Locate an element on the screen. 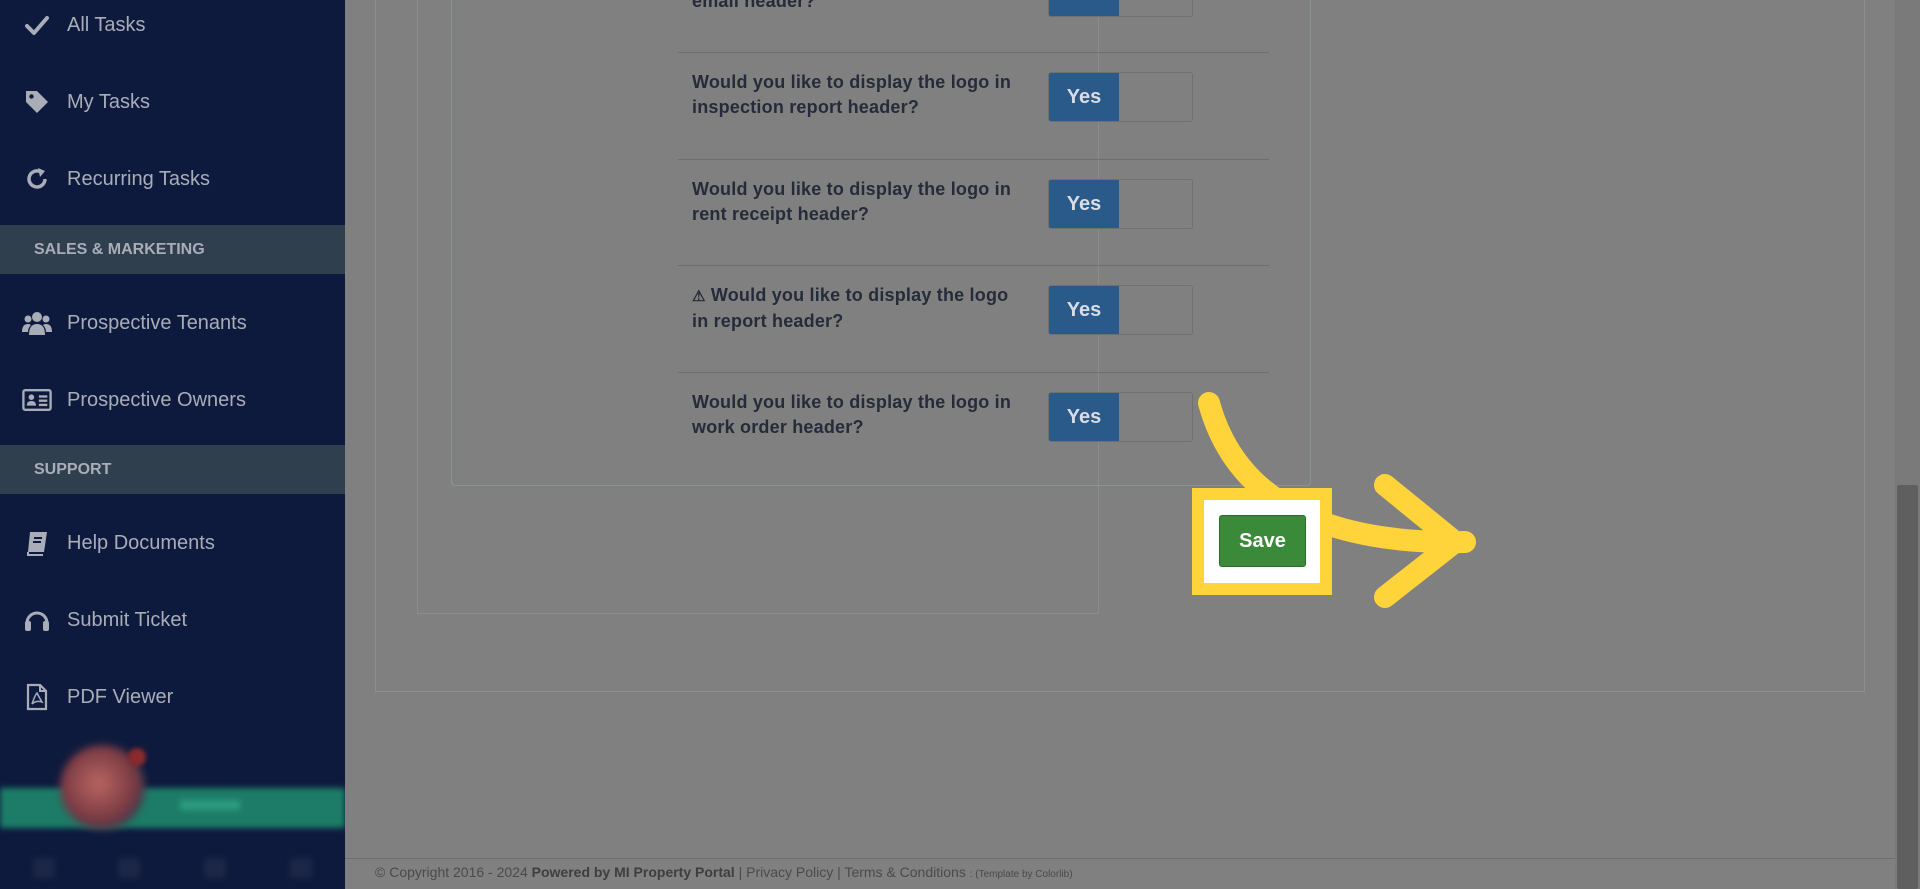 This screenshot has width=1920, height=889. book-icon is located at coordinates (37, 543).